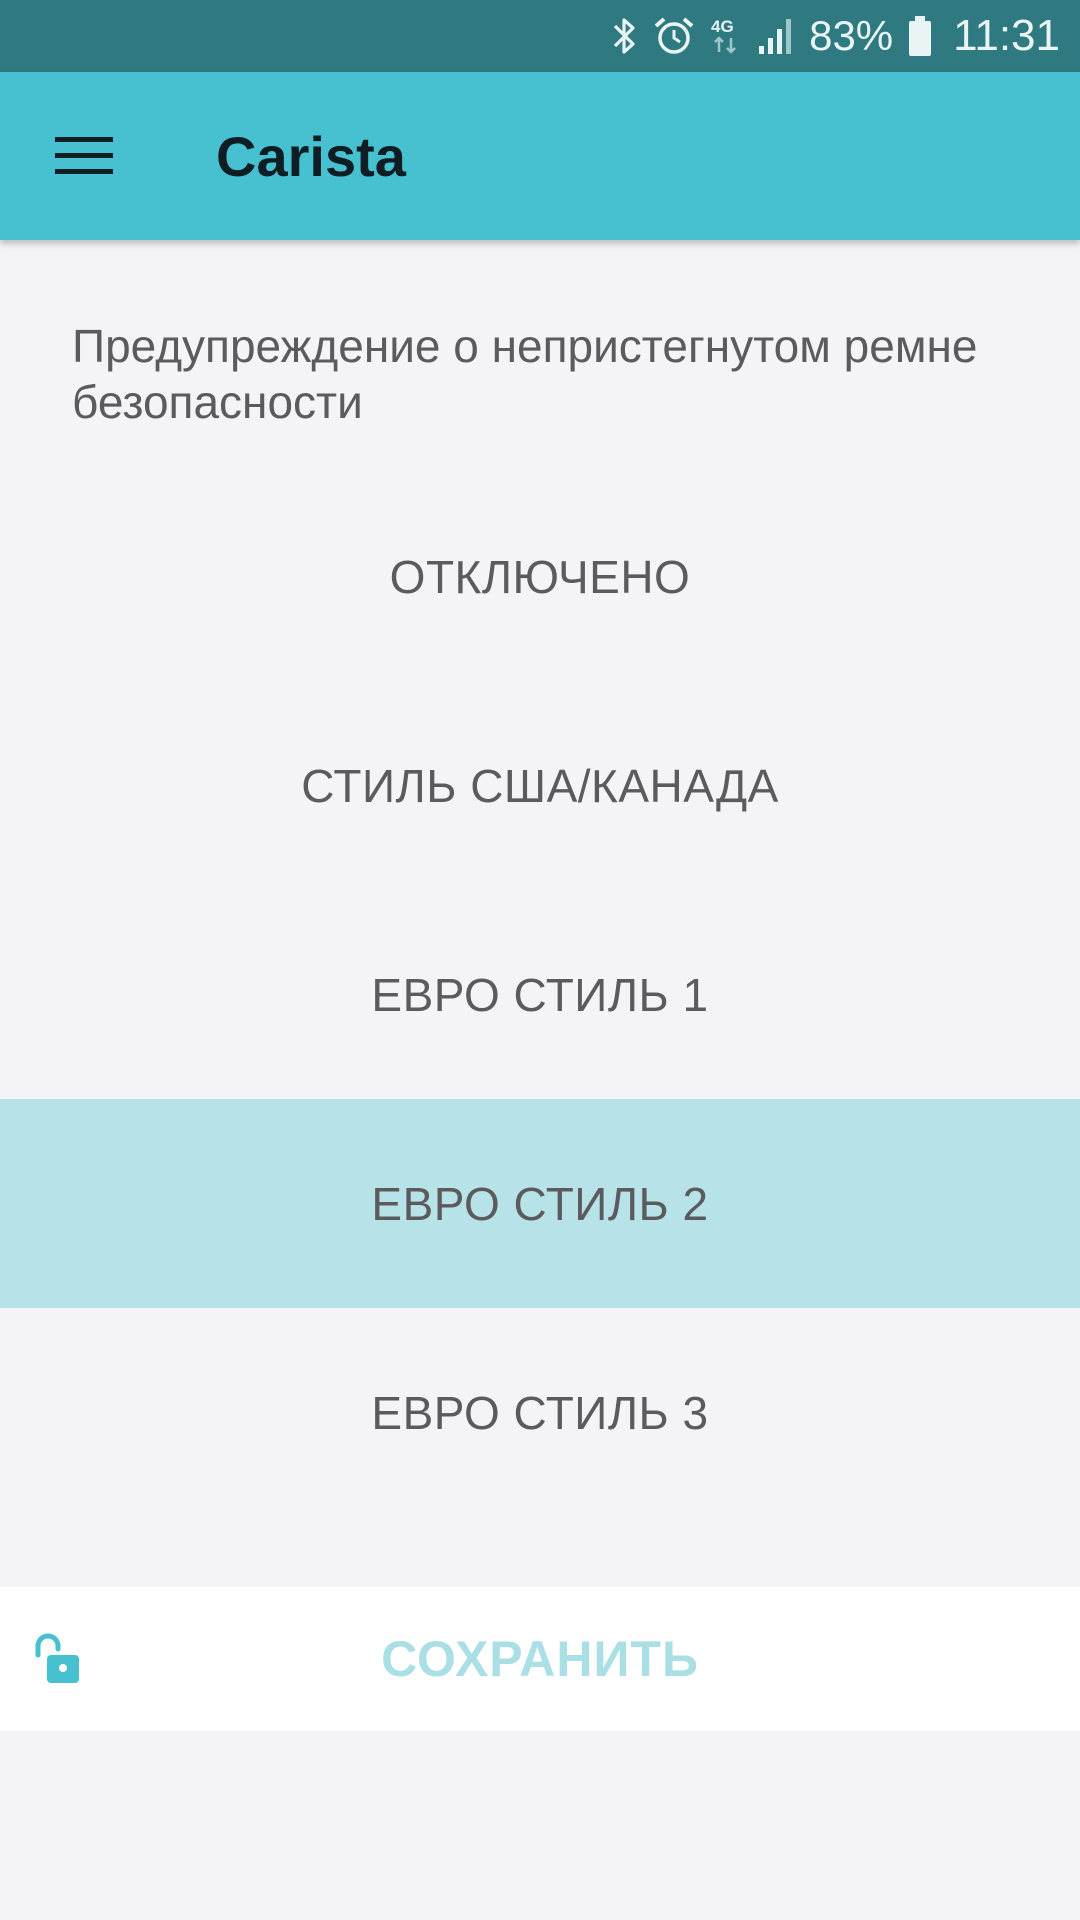 Image resolution: width=1080 pixels, height=1920 pixels. I want to click on alarm-icon, so click(674, 36).